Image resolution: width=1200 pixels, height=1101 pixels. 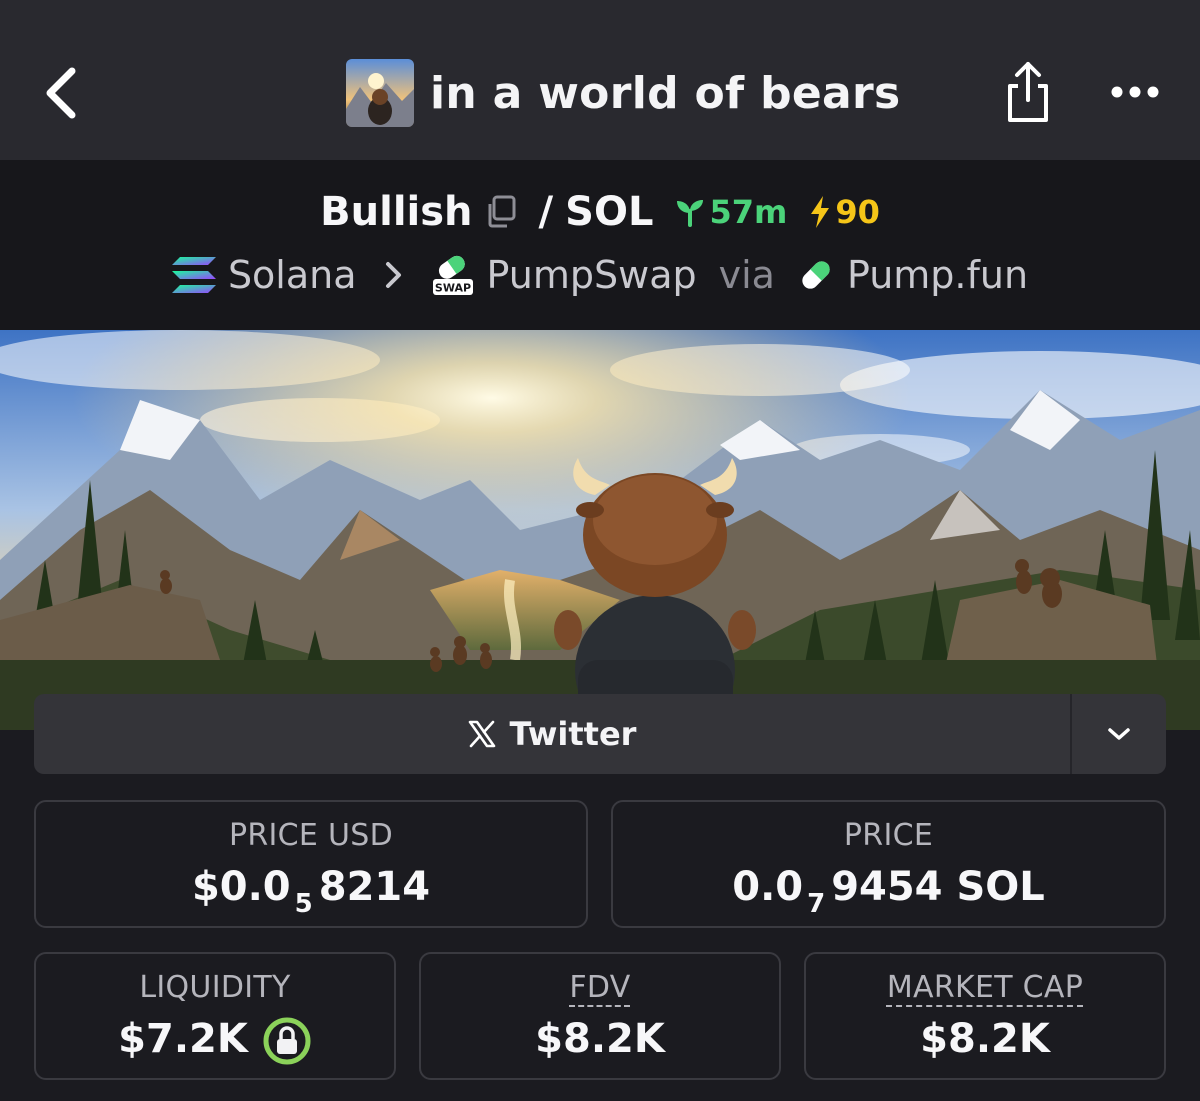 I want to click on twitter-link: Twitter, so click(x=552, y=734).